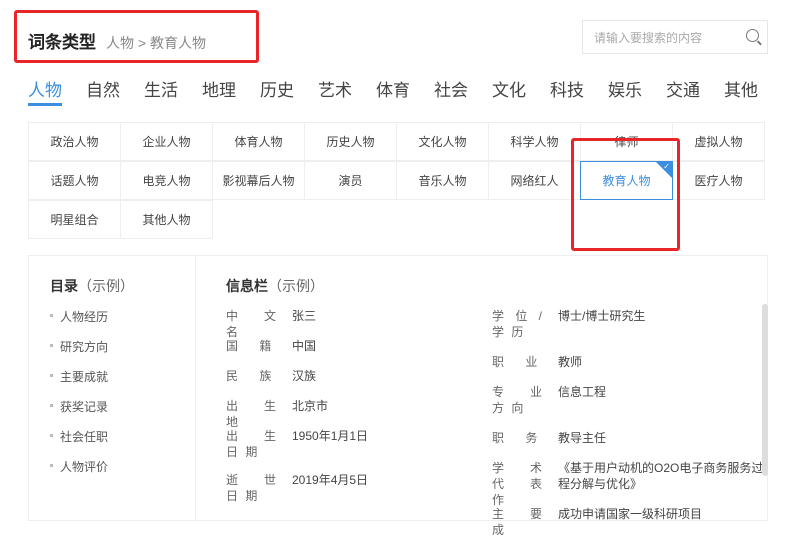 Image resolution: width=785 pixels, height=542 pixels. What do you see at coordinates (638, 524) in the screenshot?
I see `info-row: 主 要 成成功申请国家一级科研项目` at bounding box center [638, 524].